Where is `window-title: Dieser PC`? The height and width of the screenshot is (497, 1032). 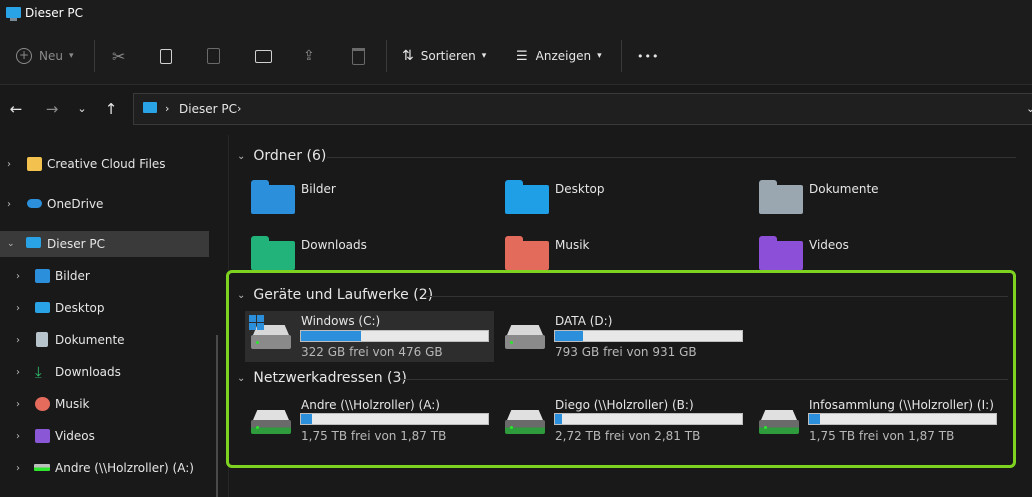 window-title: Dieser PC is located at coordinates (54, 13).